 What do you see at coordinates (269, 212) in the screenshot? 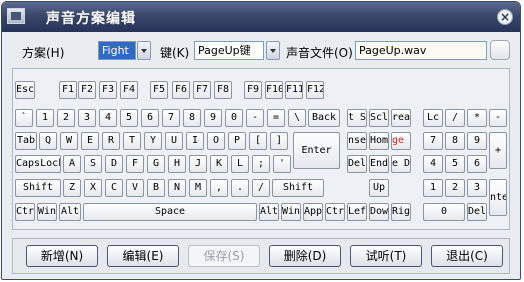
I see `key-ralt: Alt` at bounding box center [269, 212].